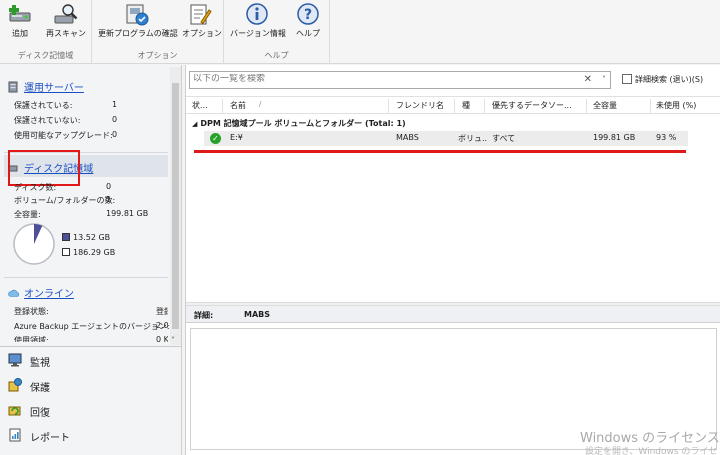  I want to click on nav-monitor-label: 監視, so click(40, 363).